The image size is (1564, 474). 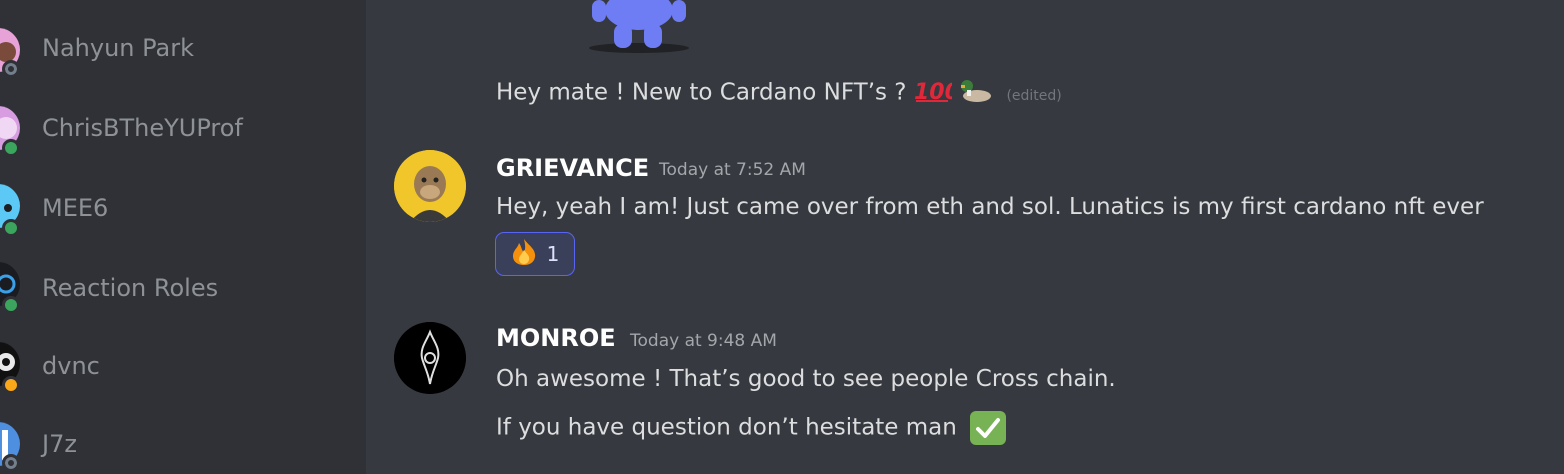 I want to click on message-line-2: If you have question don’t hesitate man, so click(x=751, y=428).